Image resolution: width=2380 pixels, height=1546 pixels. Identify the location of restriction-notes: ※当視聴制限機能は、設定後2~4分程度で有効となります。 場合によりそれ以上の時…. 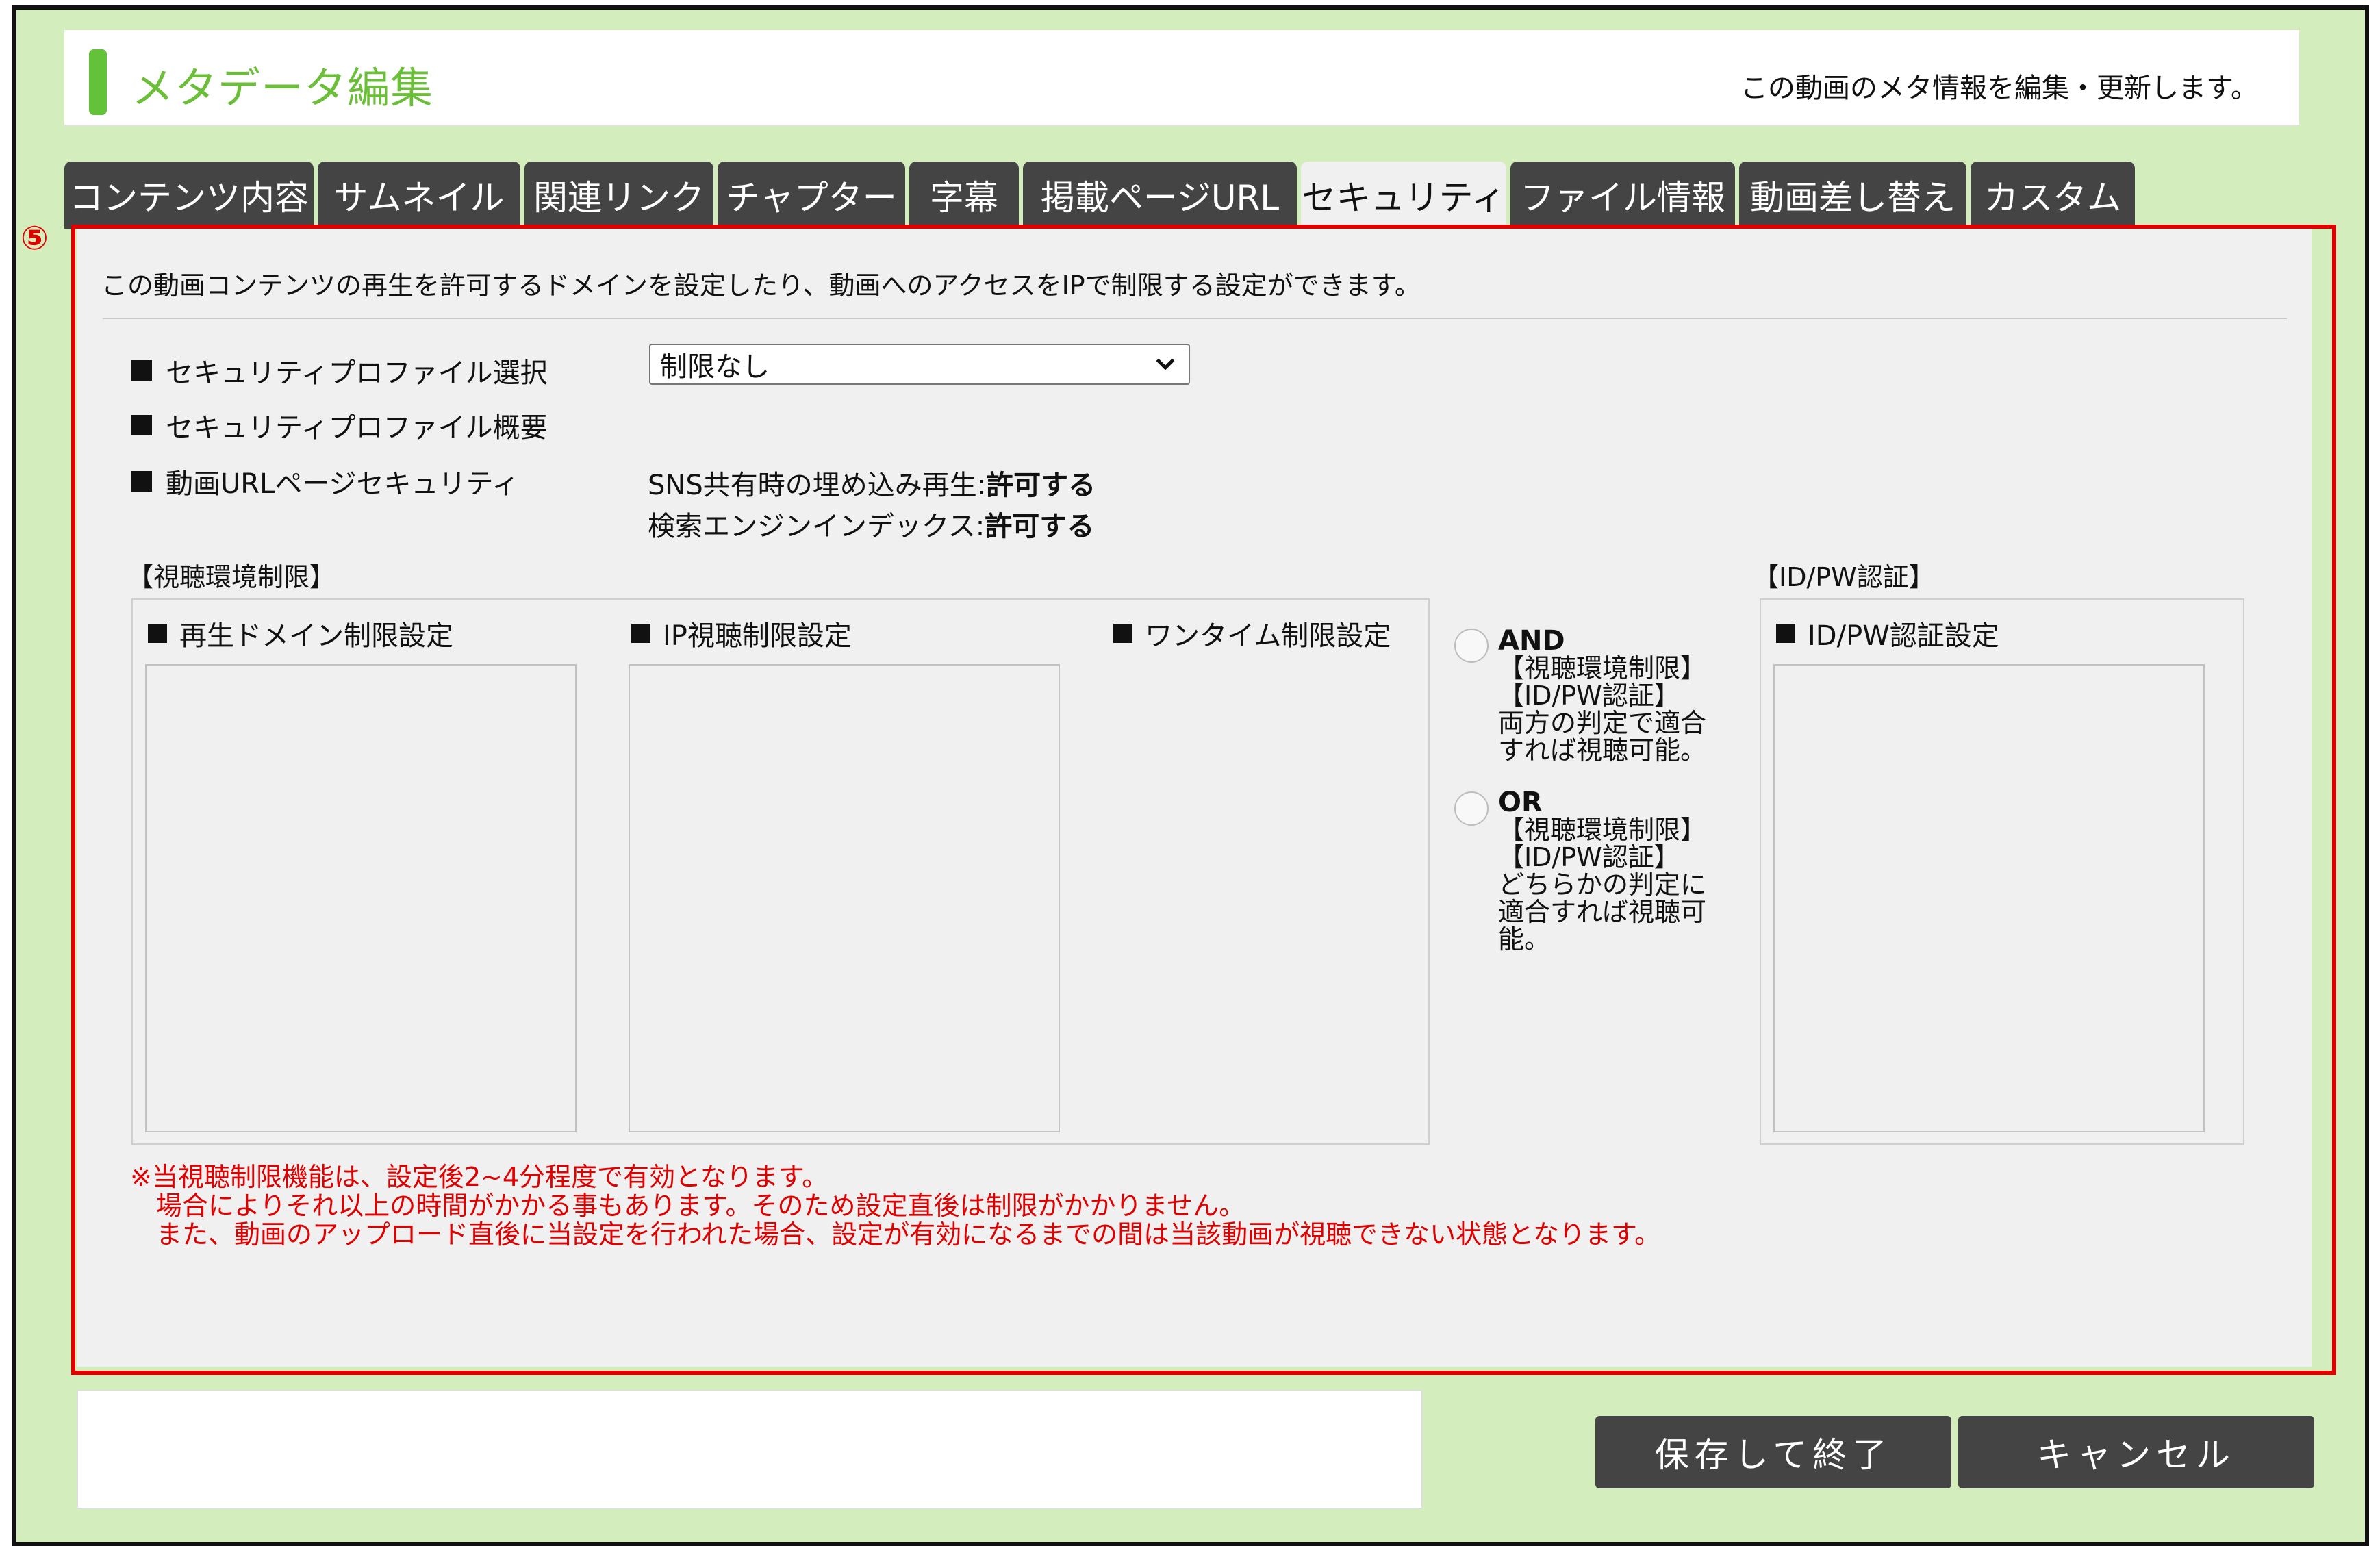
(895, 1206).